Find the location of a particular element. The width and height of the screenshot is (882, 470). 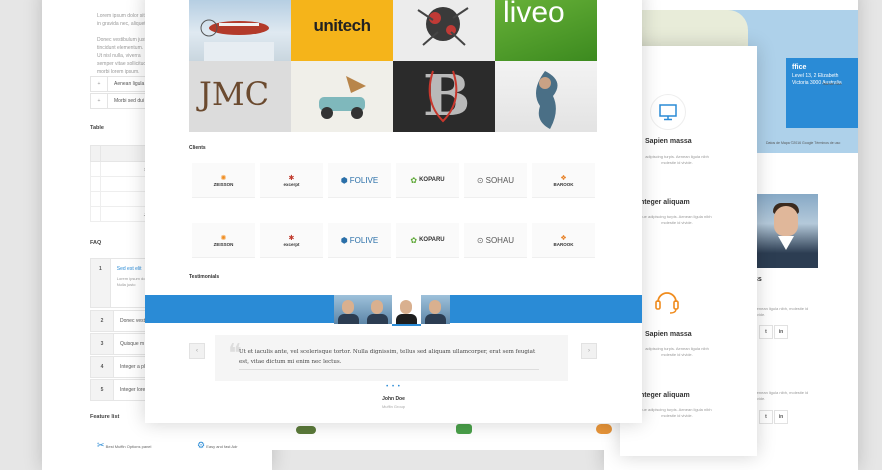

faq-number: 1 is located at coordinates (101, 283).